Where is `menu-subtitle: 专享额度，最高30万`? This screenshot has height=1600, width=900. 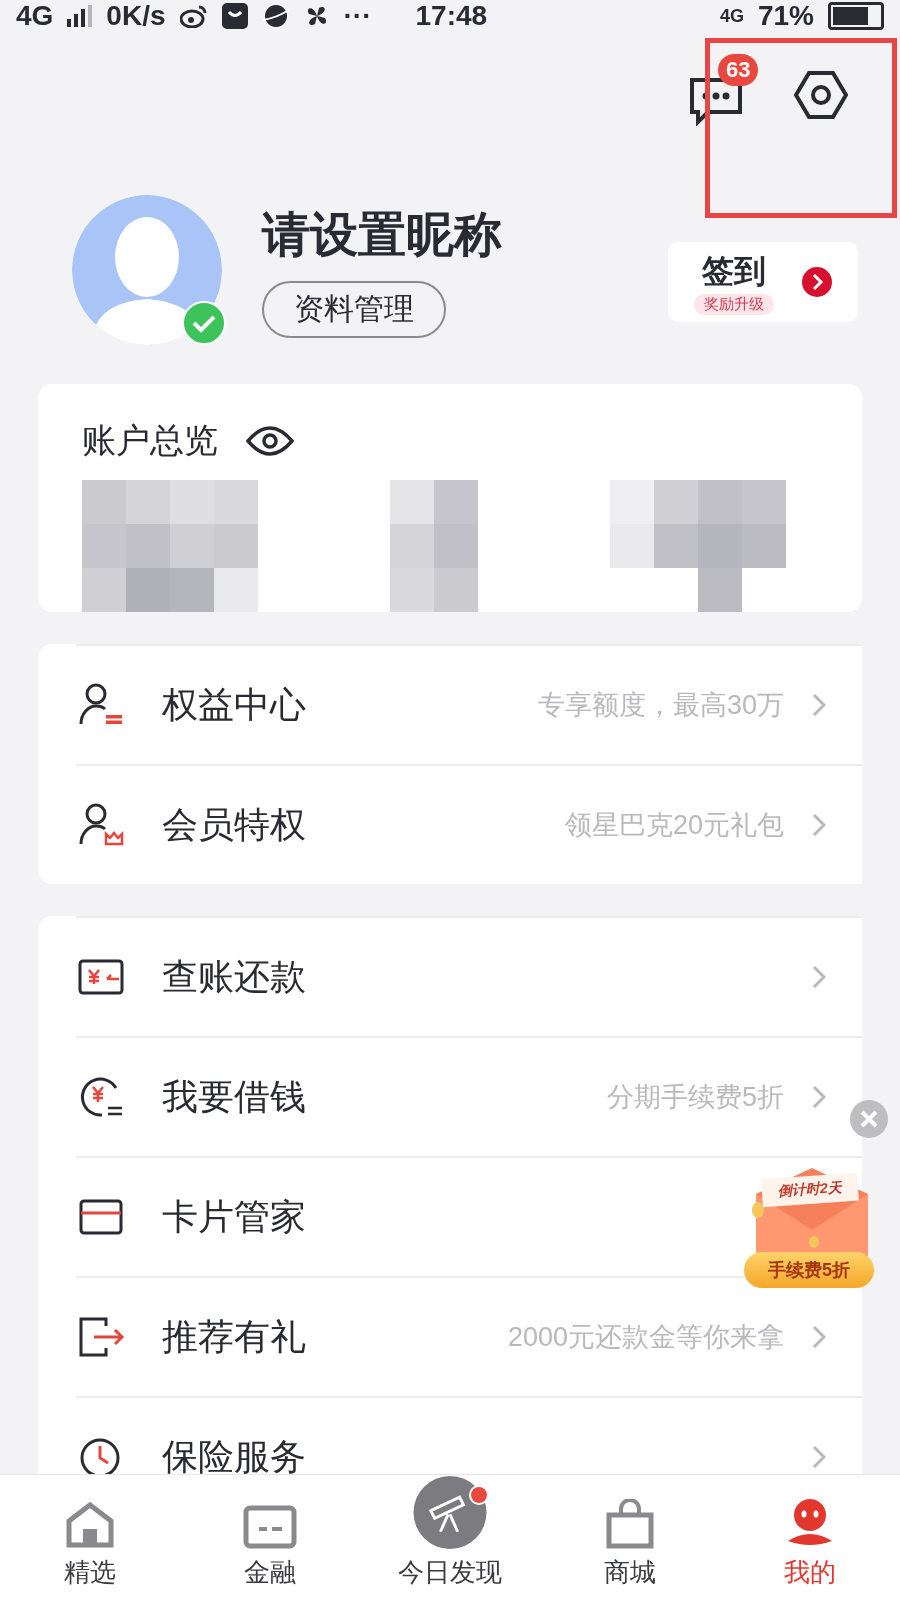
menu-subtitle: 专享额度，最高30万 is located at coordinates (660, 705).